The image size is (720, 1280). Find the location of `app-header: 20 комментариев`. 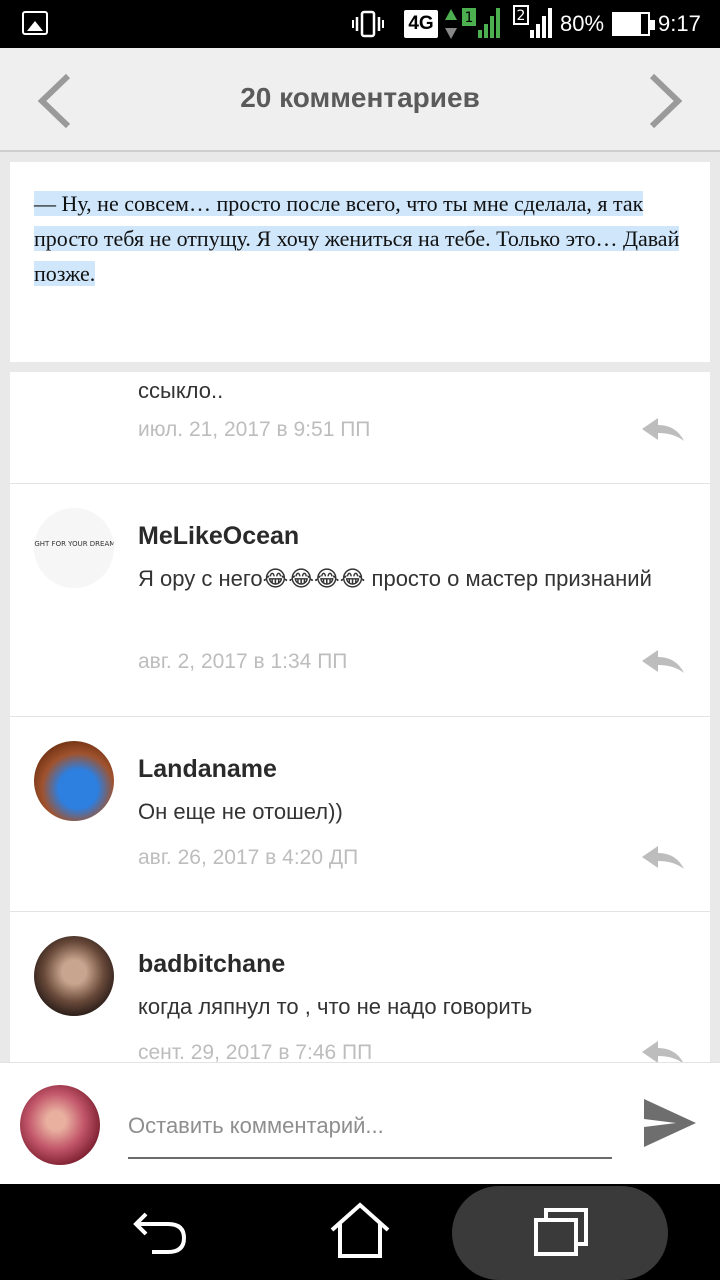

app-header: 20 комментариев is located at coordinates (360, 100).